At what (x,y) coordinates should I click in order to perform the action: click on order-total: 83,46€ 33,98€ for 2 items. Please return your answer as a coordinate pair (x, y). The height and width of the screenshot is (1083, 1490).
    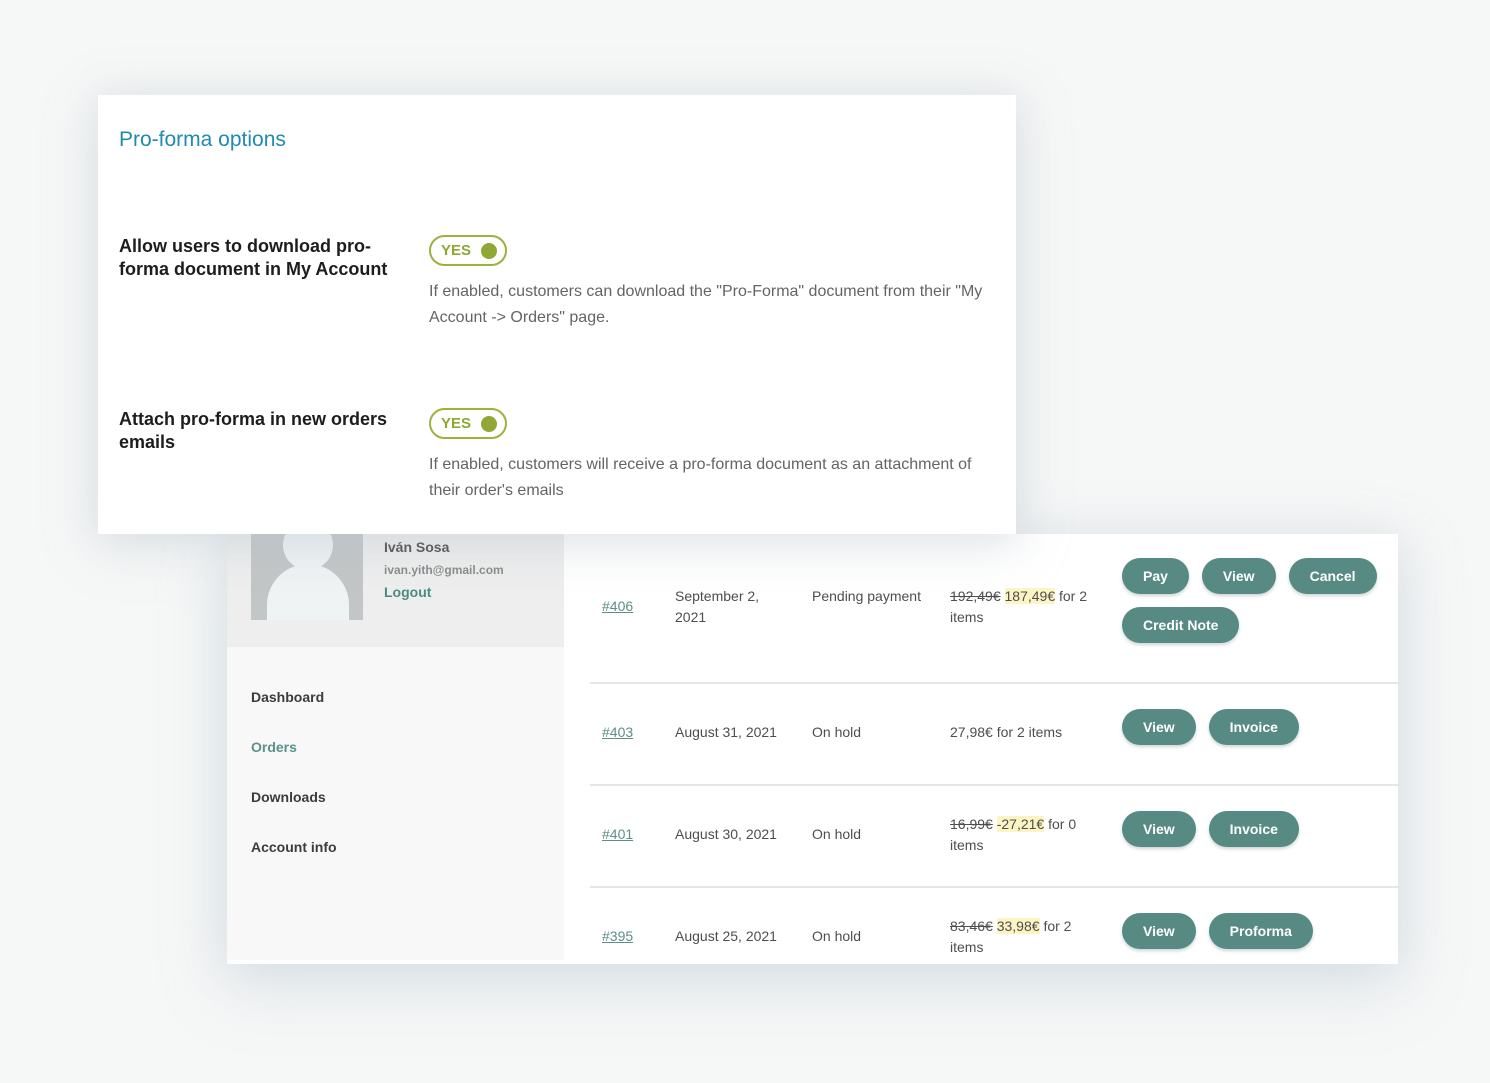
    Looking at the image, I should click on (1025, 937).